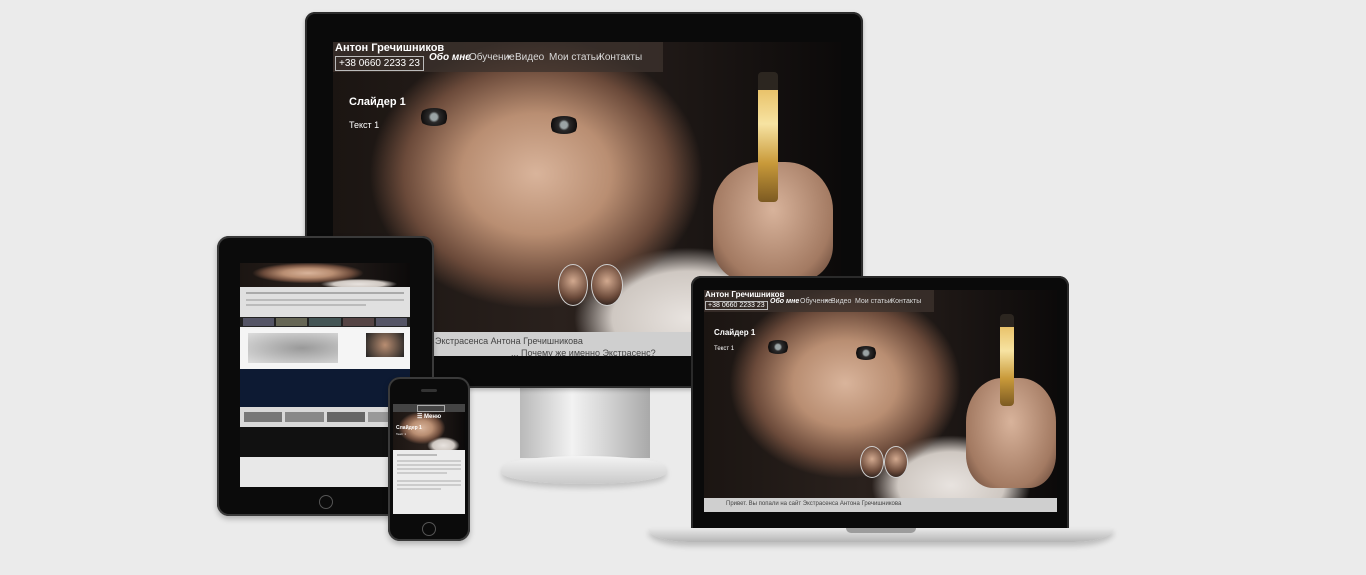 Image resolution: width=1366 pixels, height=575 pixels. What do you see at coordinates (325, 322) in the screenshot?
I see `tablet-gallery` at bounding box center [325, 322].